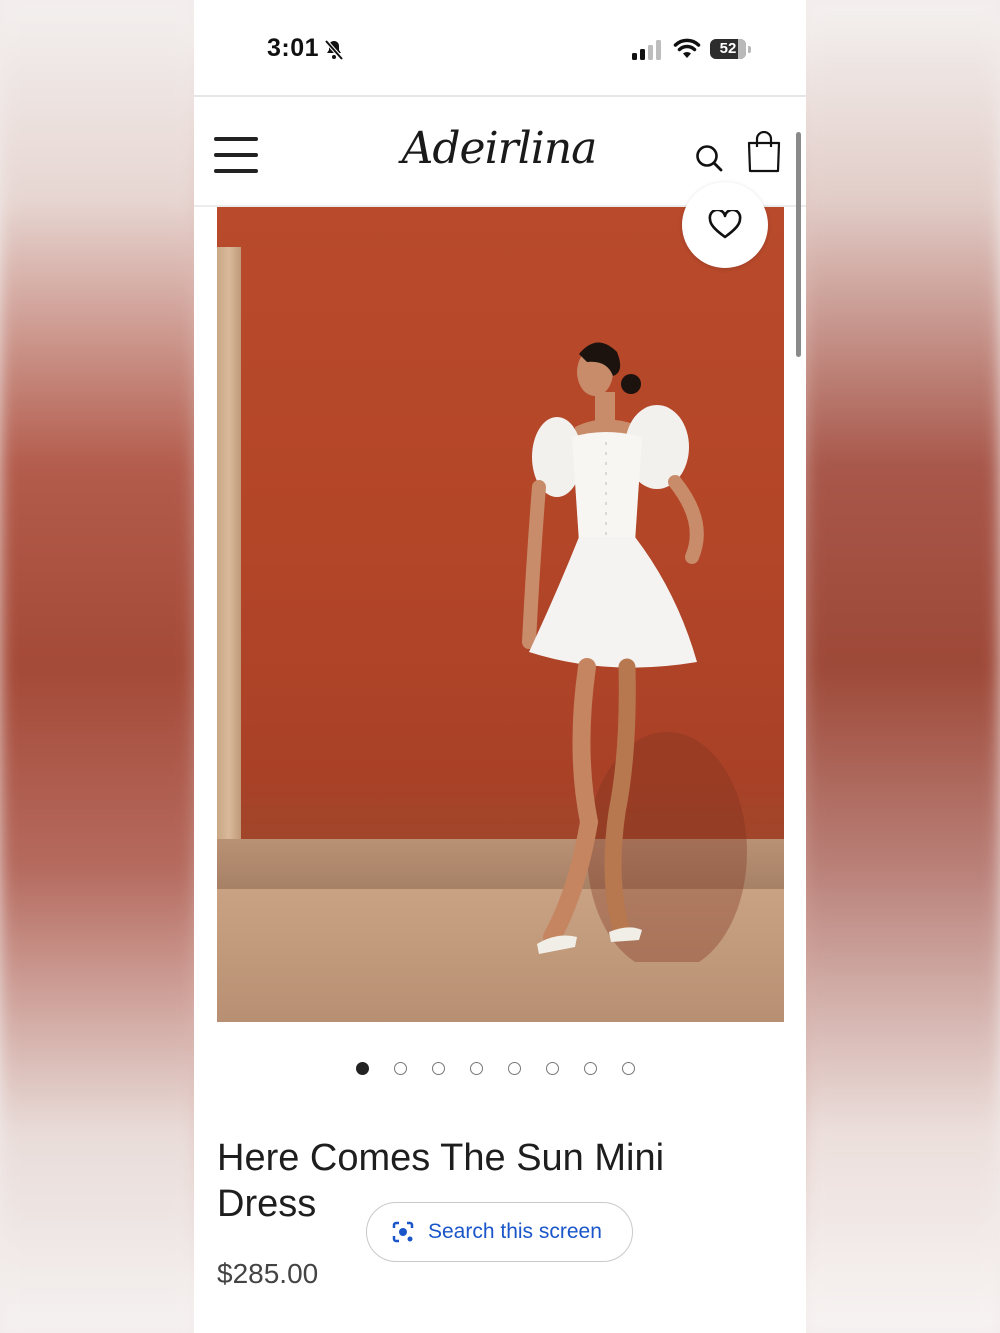 Image resolution: width=1000 pixels, height=1333 pixels. What do you see at coordinates (500, 47) in the screenshot?
I see `status-bar: 3:01 52` at bounding box center [500, 47].